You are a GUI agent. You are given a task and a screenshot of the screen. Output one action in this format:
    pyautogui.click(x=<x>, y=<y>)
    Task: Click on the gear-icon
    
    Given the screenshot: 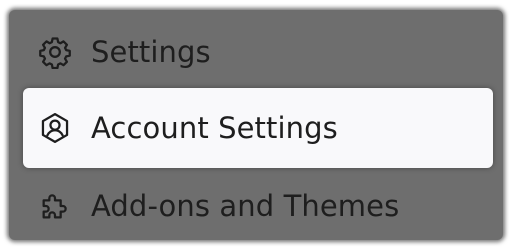 What is the action you would take?
    pyautogui.click(x=55, y=52)
    